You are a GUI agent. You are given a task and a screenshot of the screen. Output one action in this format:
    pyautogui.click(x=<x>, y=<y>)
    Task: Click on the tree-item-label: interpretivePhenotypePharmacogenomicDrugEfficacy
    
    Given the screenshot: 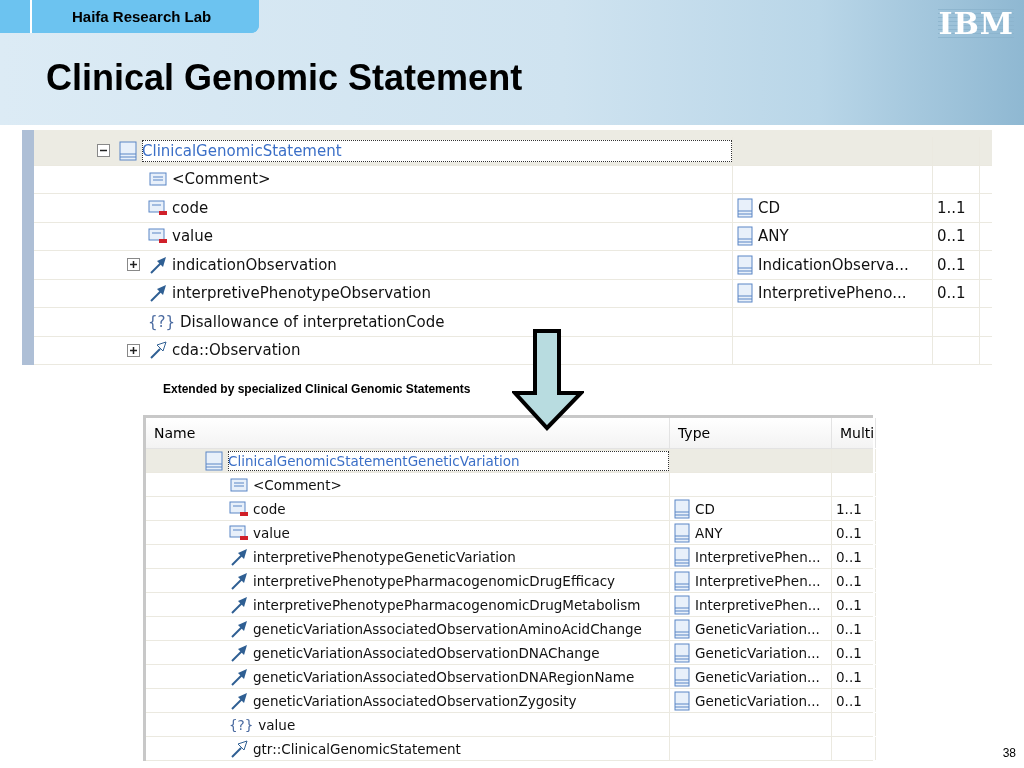 What is the action you would take?
    pyautogui.click(x=434, y=580)
    